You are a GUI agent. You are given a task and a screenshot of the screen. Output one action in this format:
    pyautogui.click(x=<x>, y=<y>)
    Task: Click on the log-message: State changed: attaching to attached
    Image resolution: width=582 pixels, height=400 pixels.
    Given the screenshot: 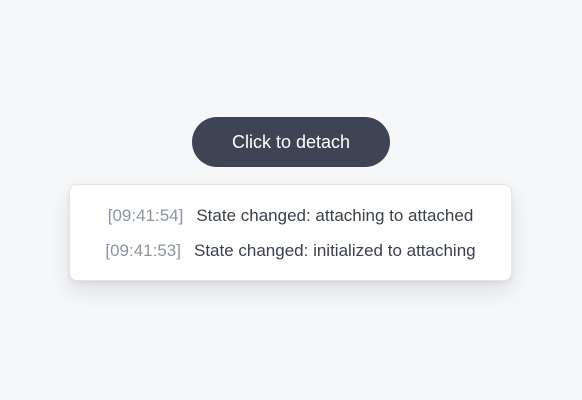 What is the action you would take?
    pyautogui.click(x=335, y=215)
    